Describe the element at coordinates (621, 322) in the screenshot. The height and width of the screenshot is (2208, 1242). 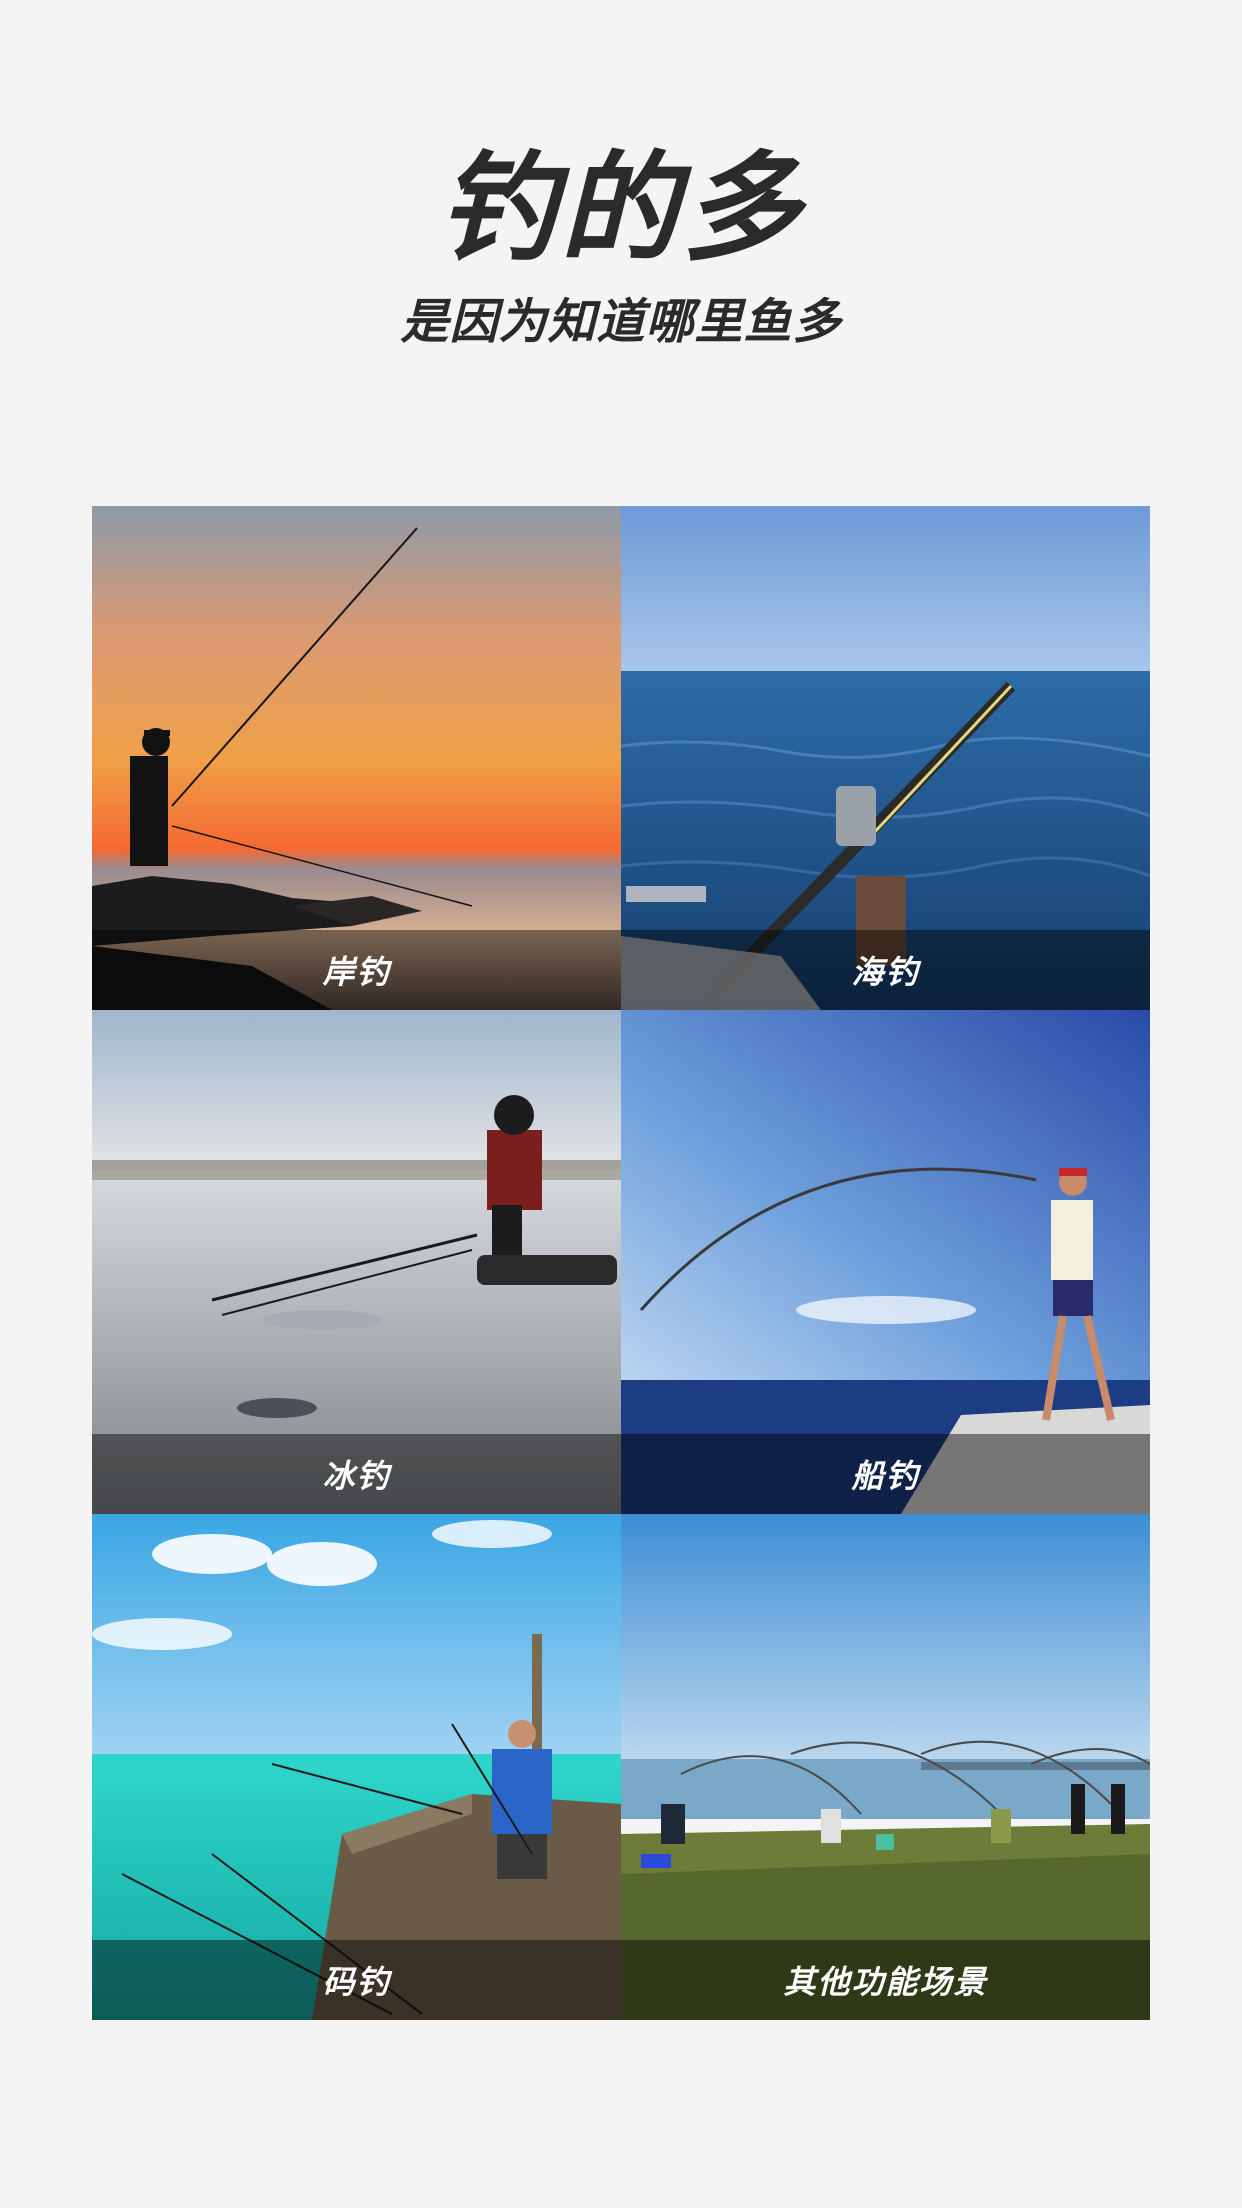
I see `page-subtitle: 是因为知道哪里鱼多` at that location.